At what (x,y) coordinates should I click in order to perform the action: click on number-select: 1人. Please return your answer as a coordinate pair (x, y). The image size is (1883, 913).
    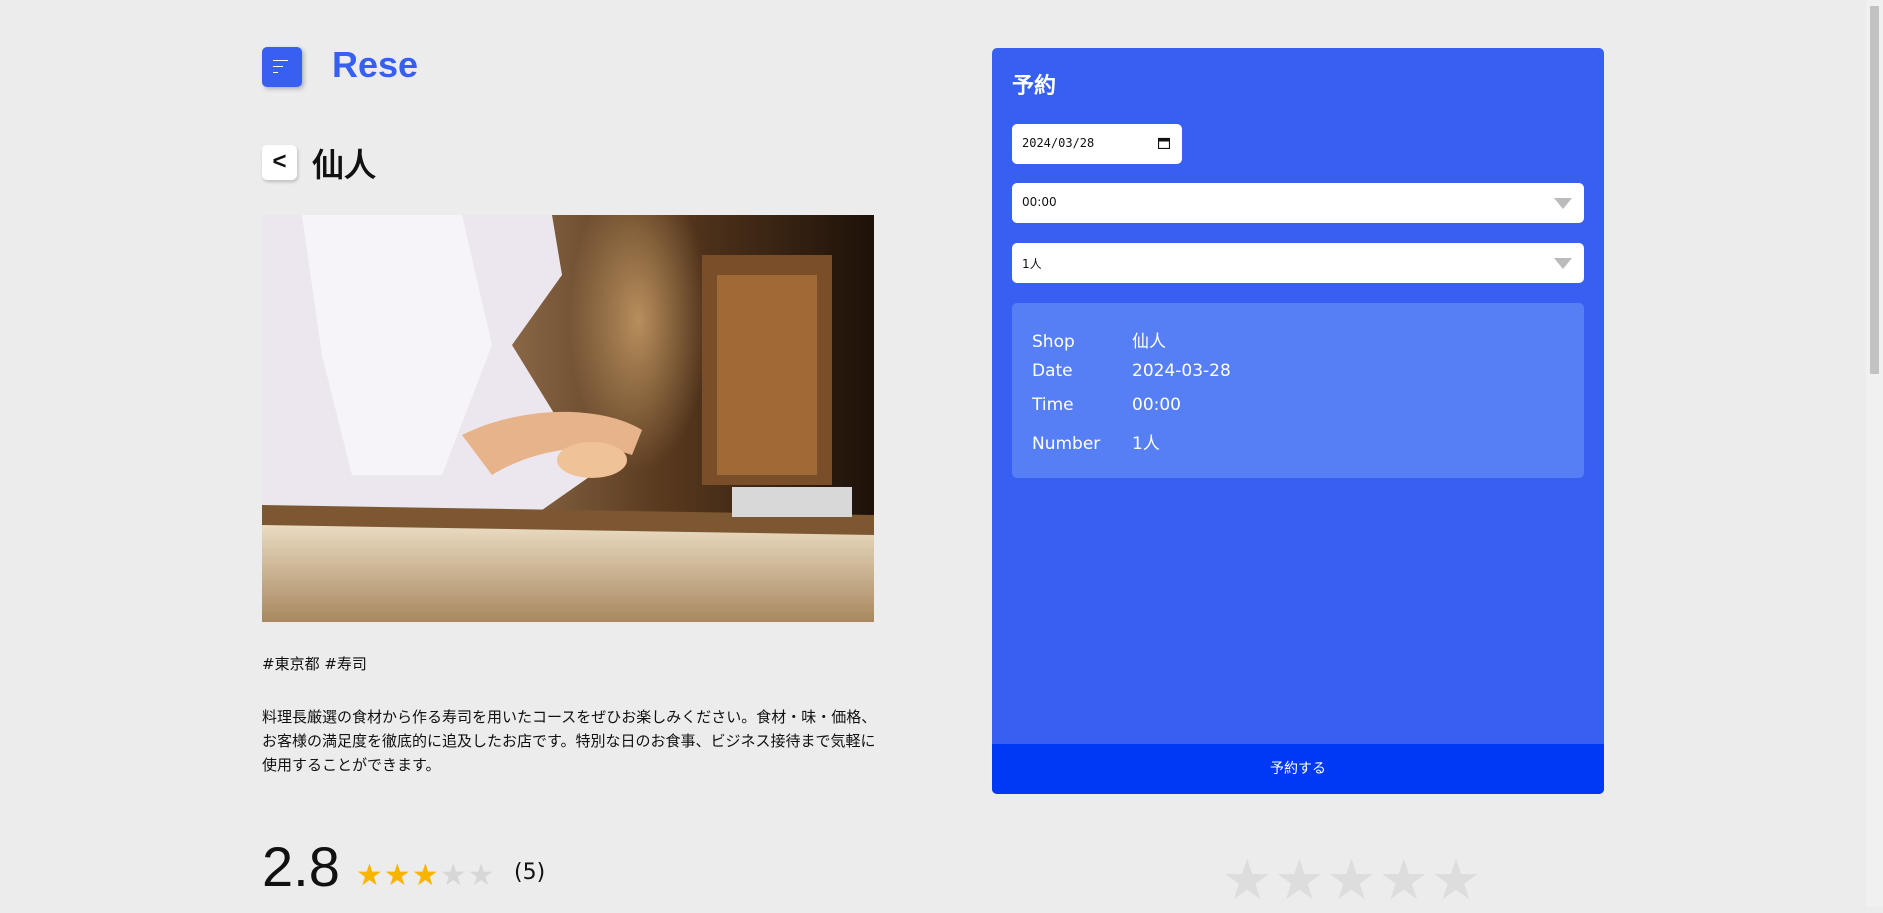
    Looking at the image, I should click on (1298, 263).